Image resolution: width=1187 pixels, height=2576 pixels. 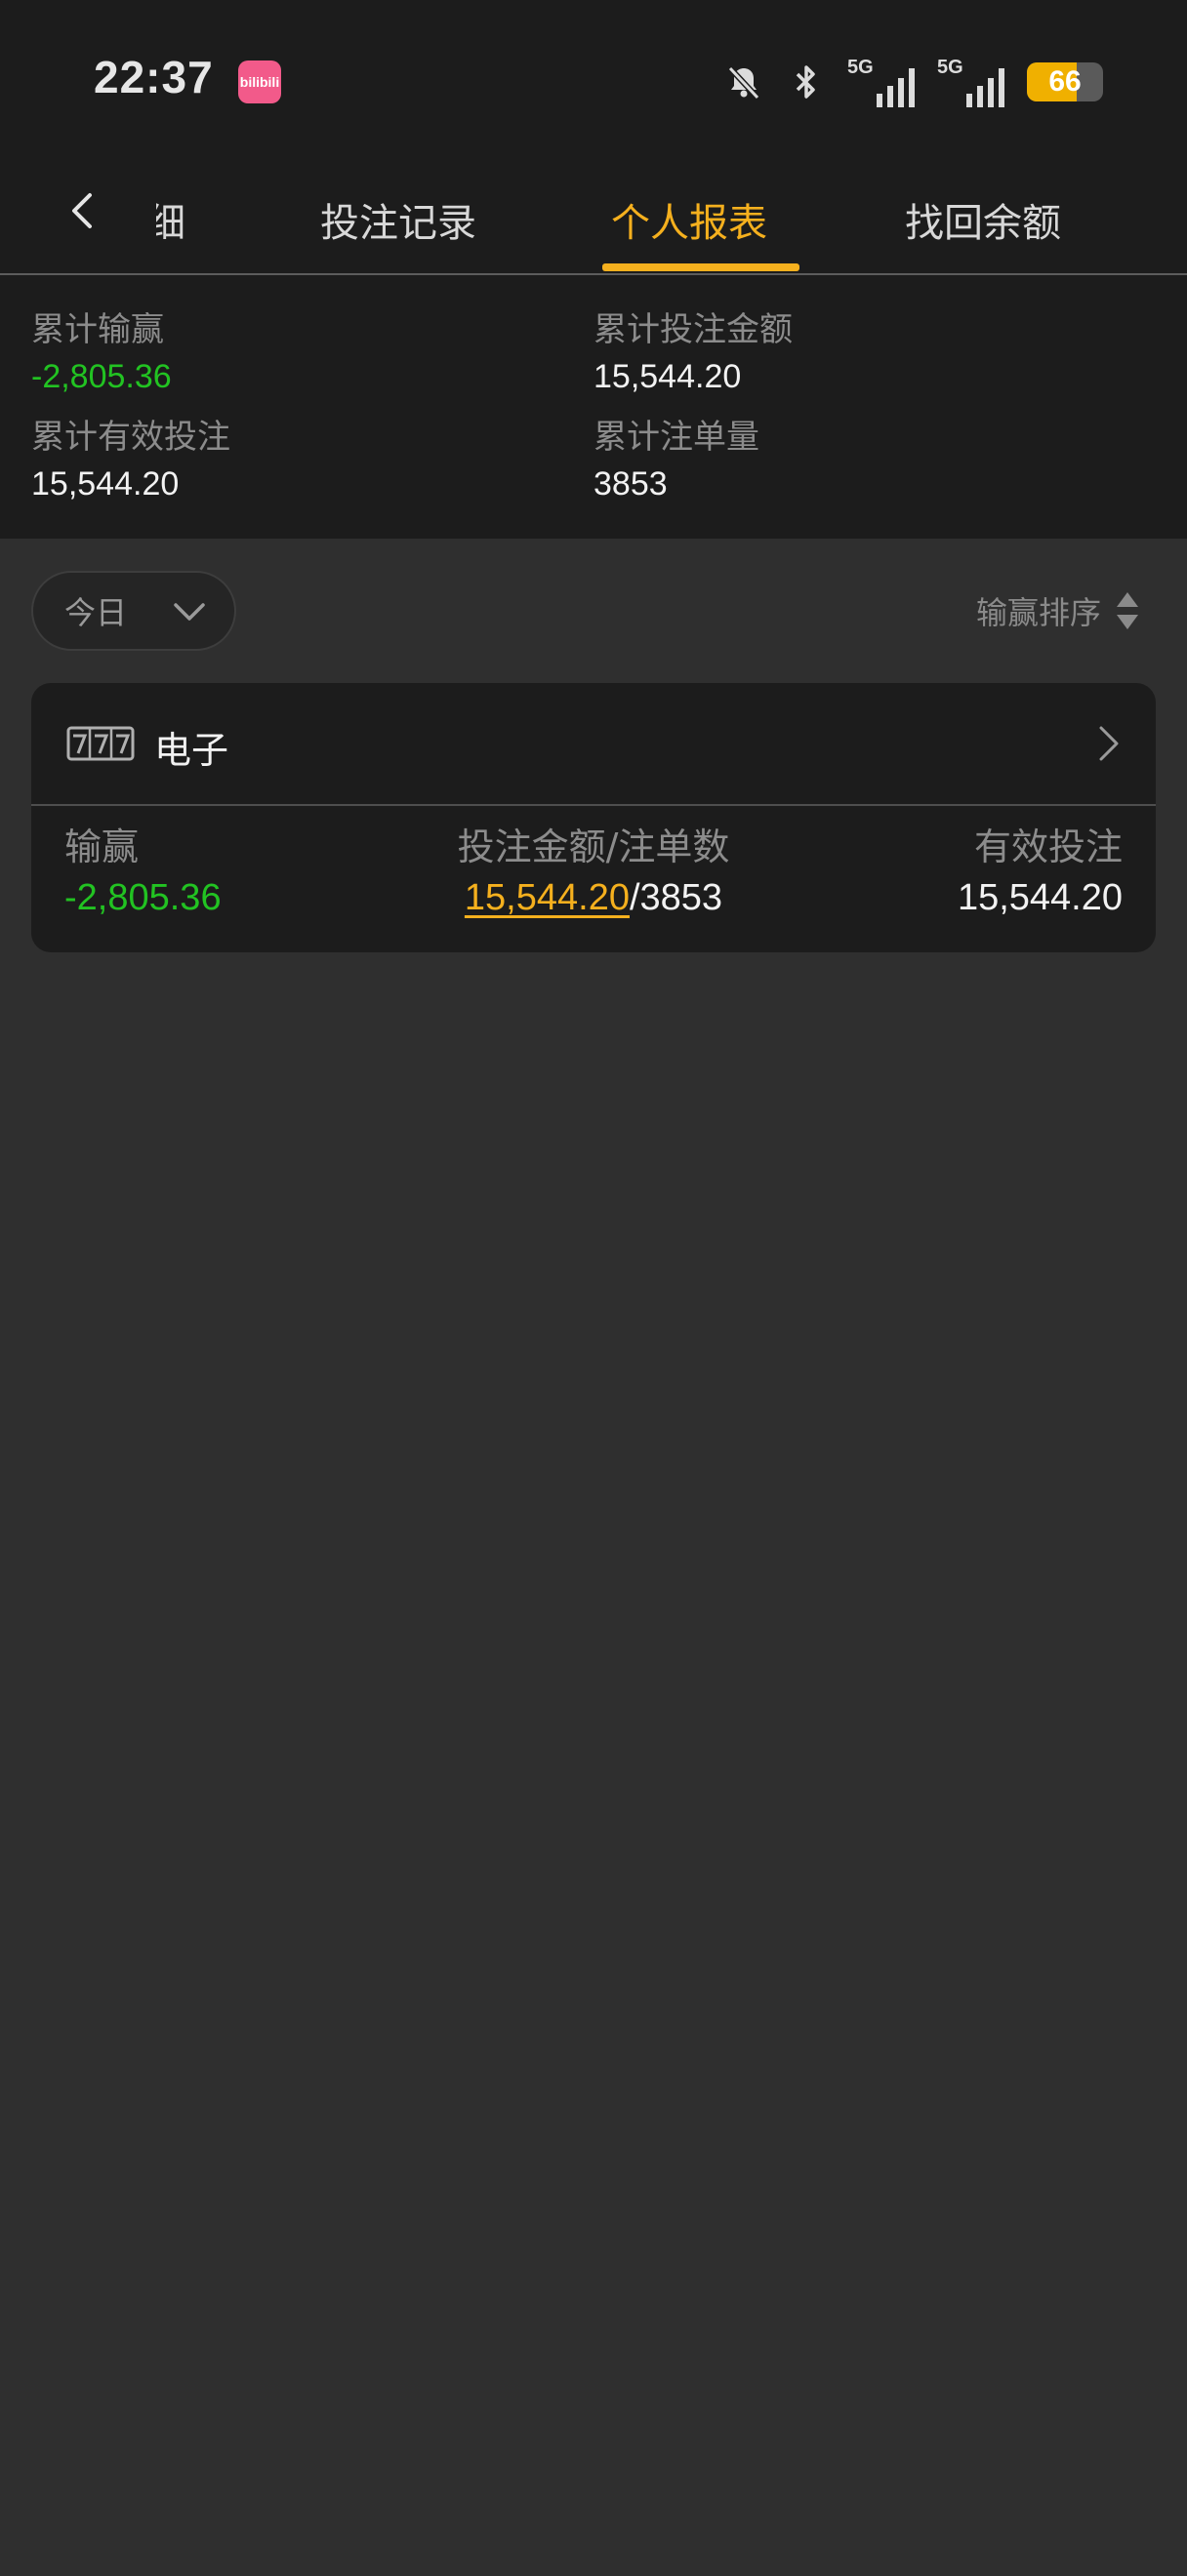 I want to click on signal-1-label: 5G, so click(x=860, y=67).